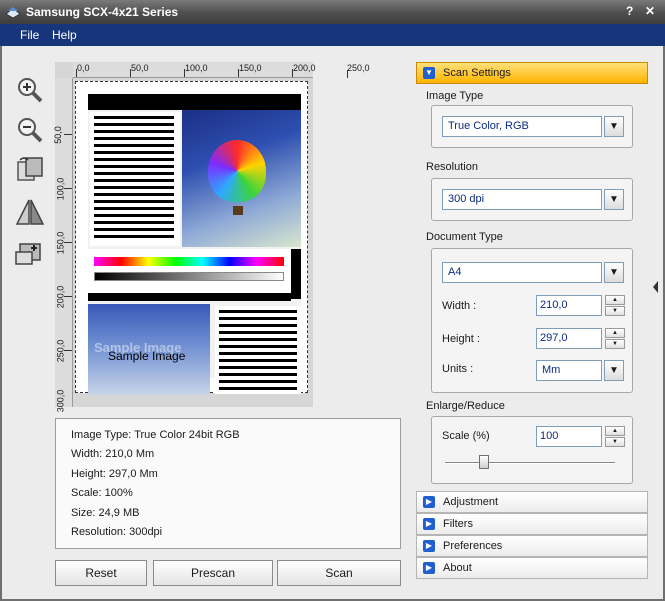  Describe the element at coordinates (530, 463) in the screenshot. I see `scale-slider-track` at that location.